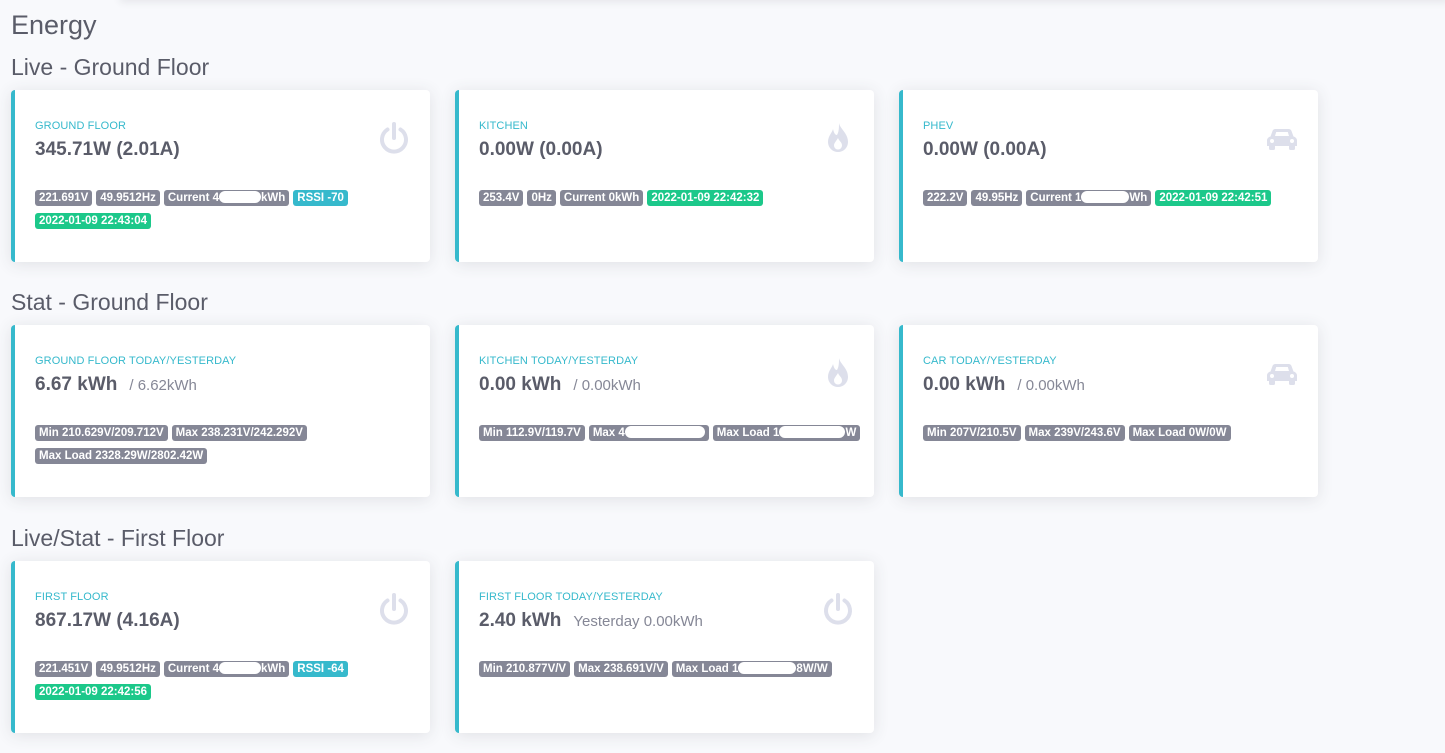 The image size is (1445, 753). What do you see at coordinates (648, 433) in the screenshot?
I see `redacted-badge: Max 4` at bounding box center [648, 433].